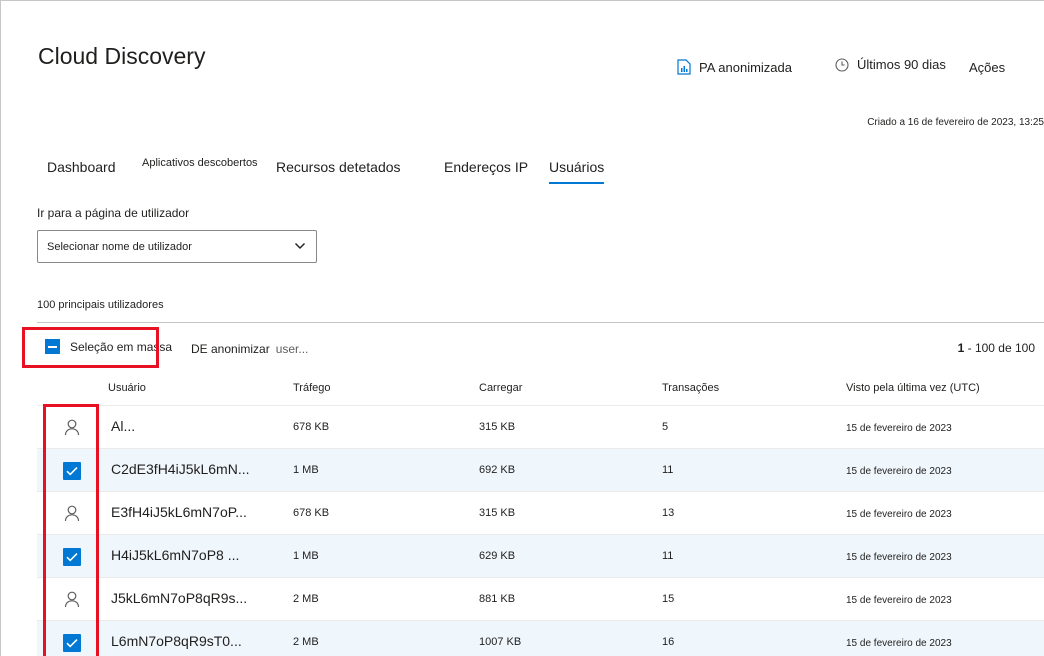  What do you see at coordinates (230, 349) in the screenshot?
I see `deanonymize-label: DE anonimizar` at bounding box center [230, 349].